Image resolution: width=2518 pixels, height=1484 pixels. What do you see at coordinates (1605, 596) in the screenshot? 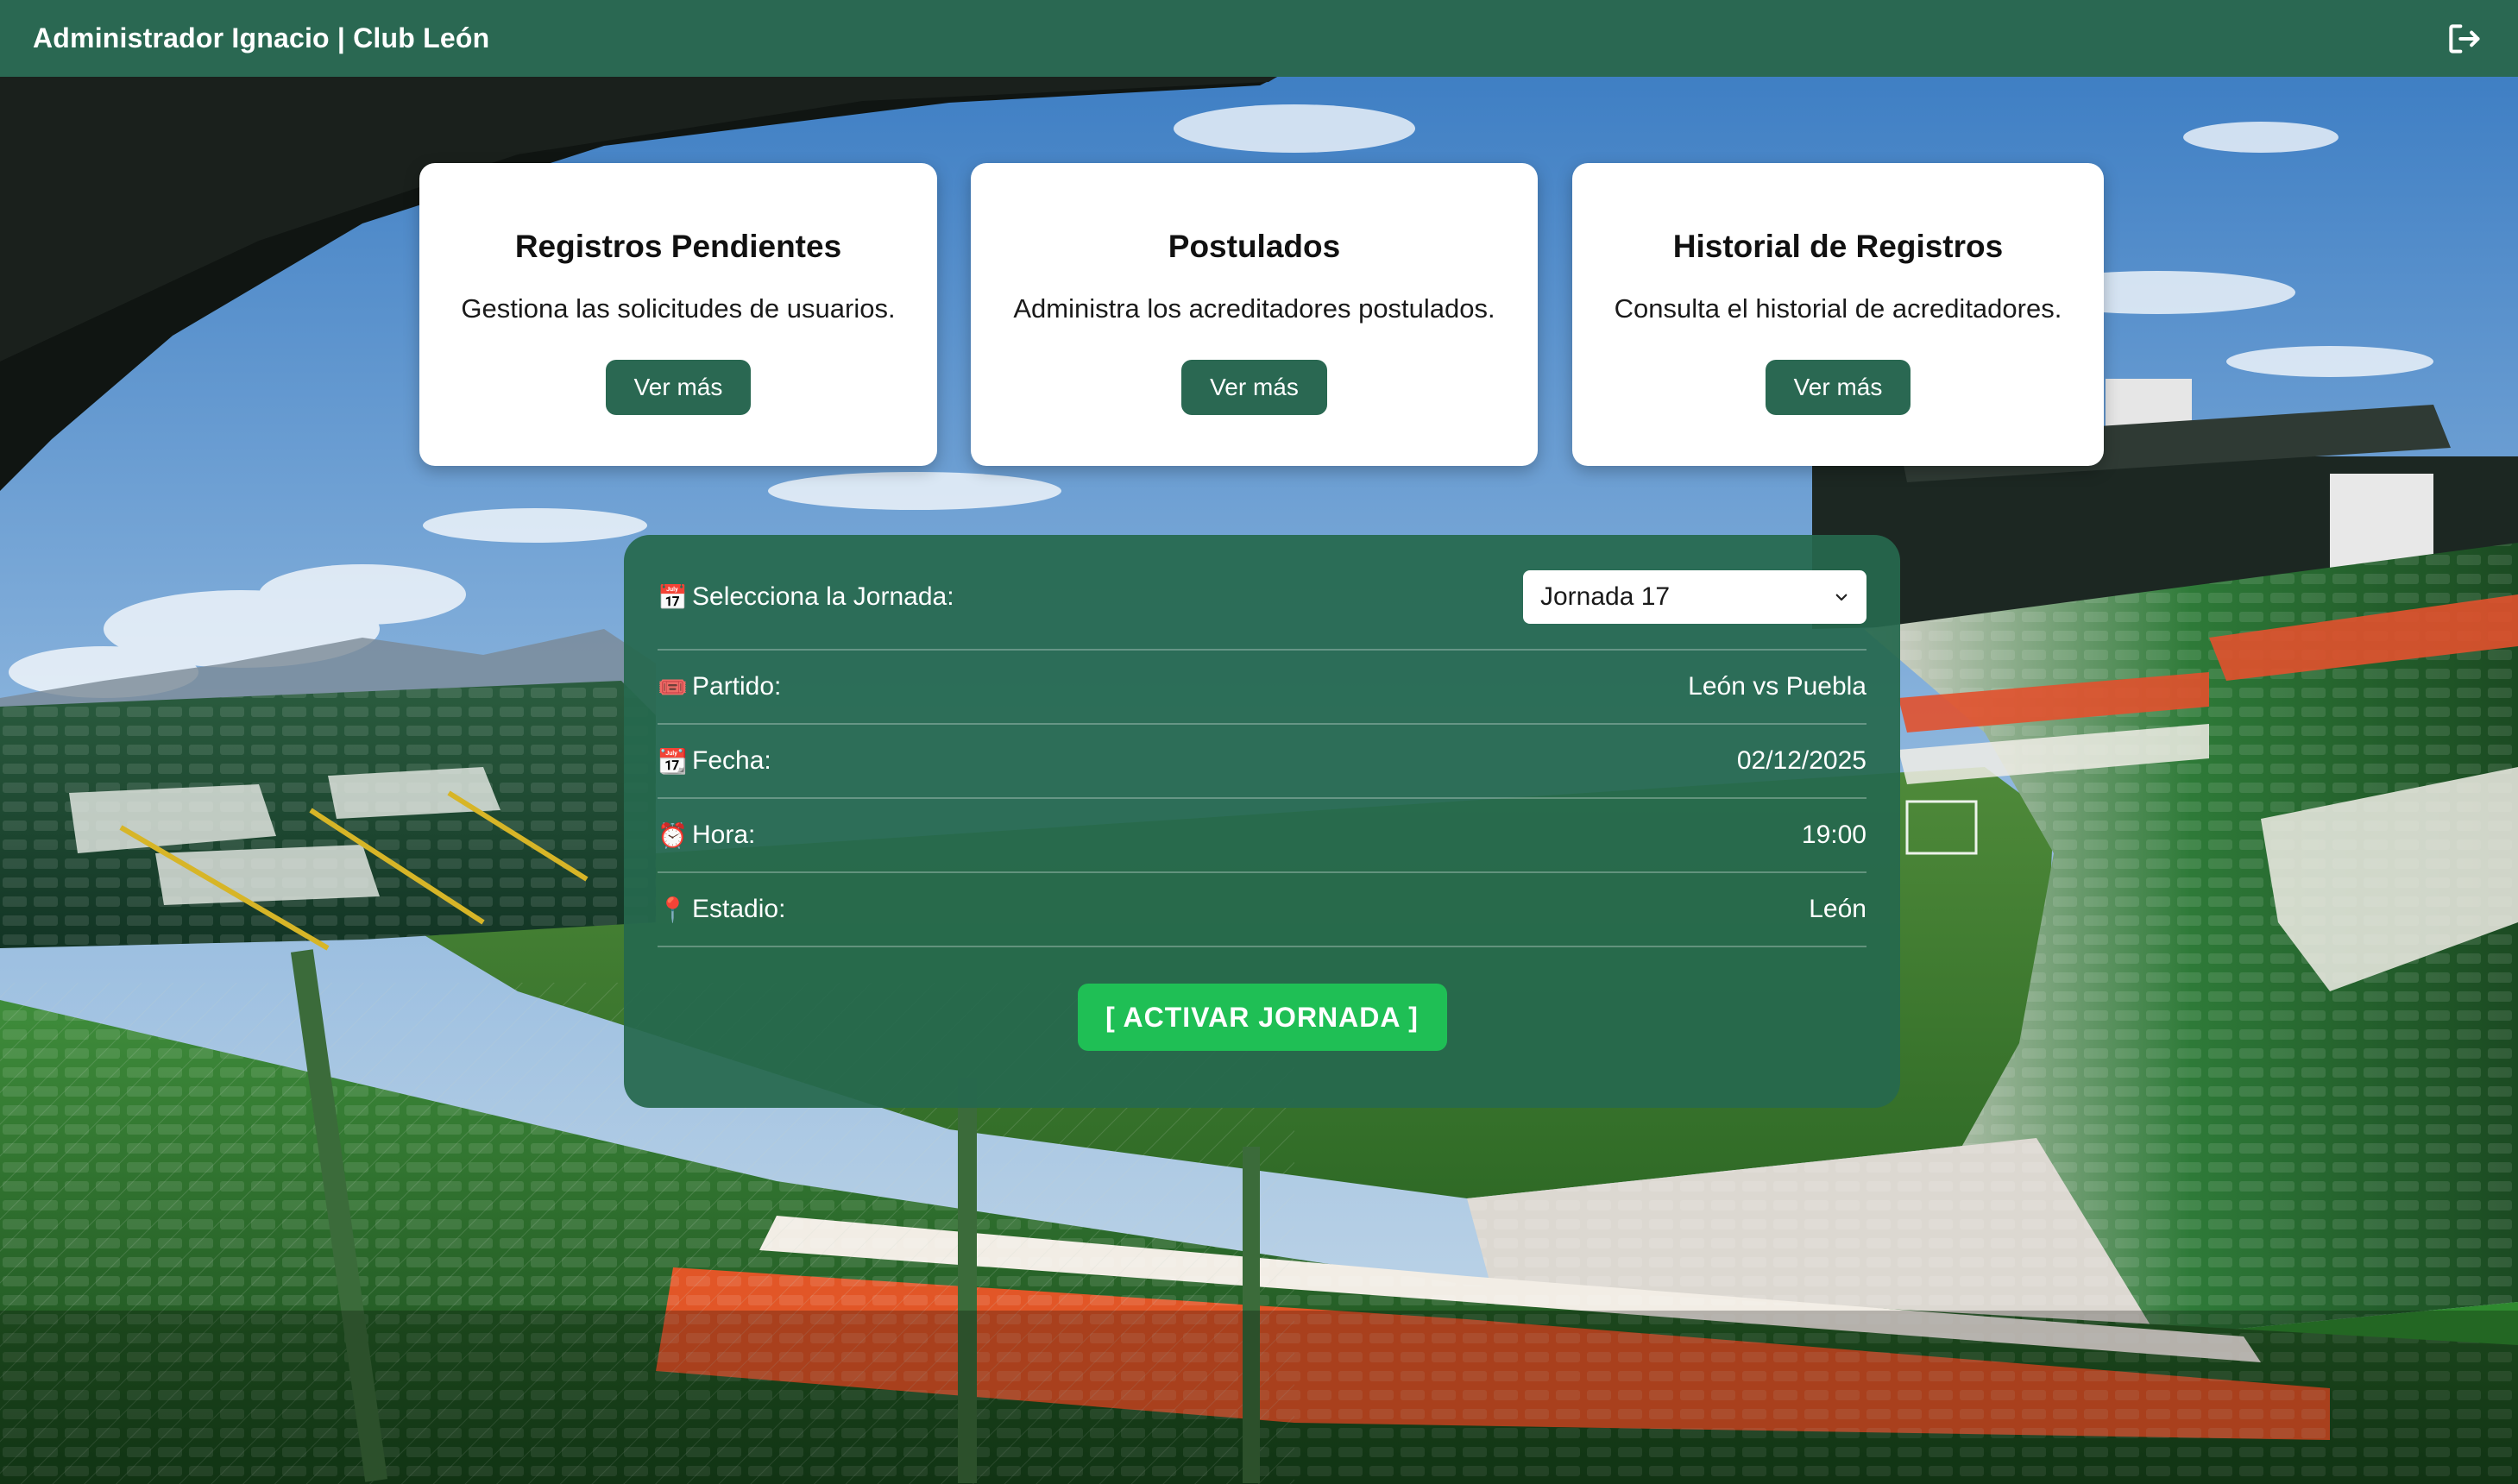
I see `jornada-selected-value: Jornada 17` at bounding box center [1605, 596].